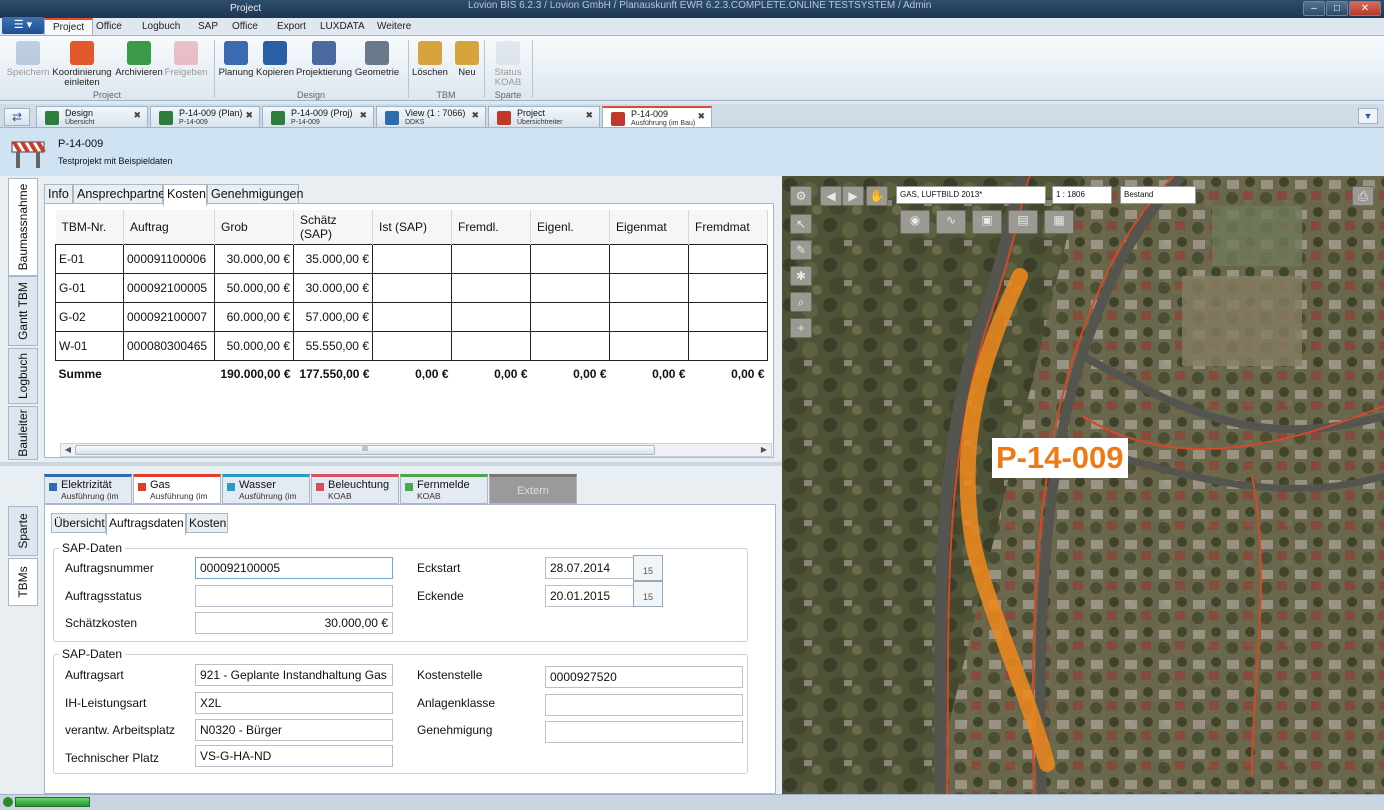 The width and height of the screenshot is (1384, 810). I want to click on start-date-calendar-icon: 15, so click(648, 568).